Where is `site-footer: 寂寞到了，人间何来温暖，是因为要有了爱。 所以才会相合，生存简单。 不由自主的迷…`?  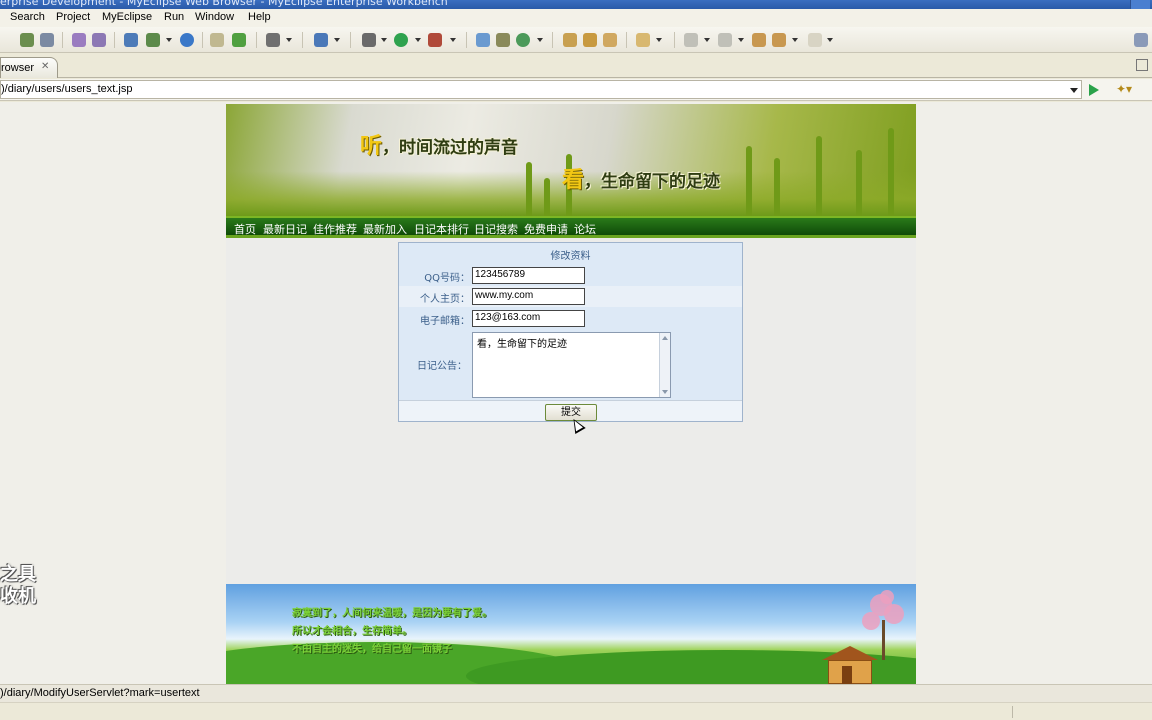 site-footer: 寂寞到了，人间何来温暖，是因为要有了爱。 所以才会相合，生存简单。 不由自主的迷… is located at coordinates (571, 634).